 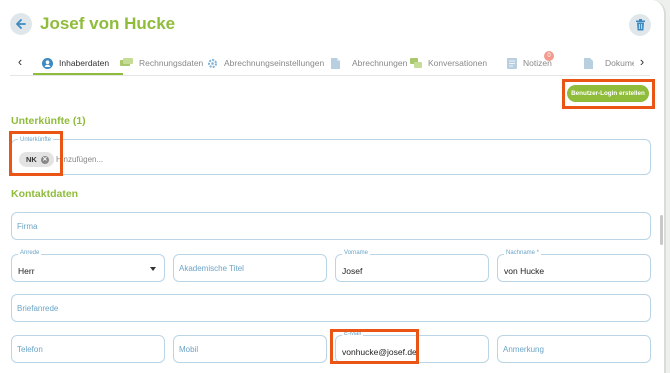 I want to click on salutation-select: Anrede Herr, so click(x=88, y=266).